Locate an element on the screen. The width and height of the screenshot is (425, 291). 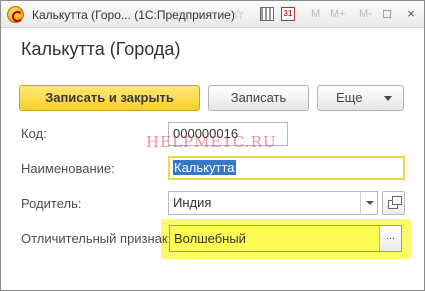
code-label: Код: is located at coordinates (34, 133).